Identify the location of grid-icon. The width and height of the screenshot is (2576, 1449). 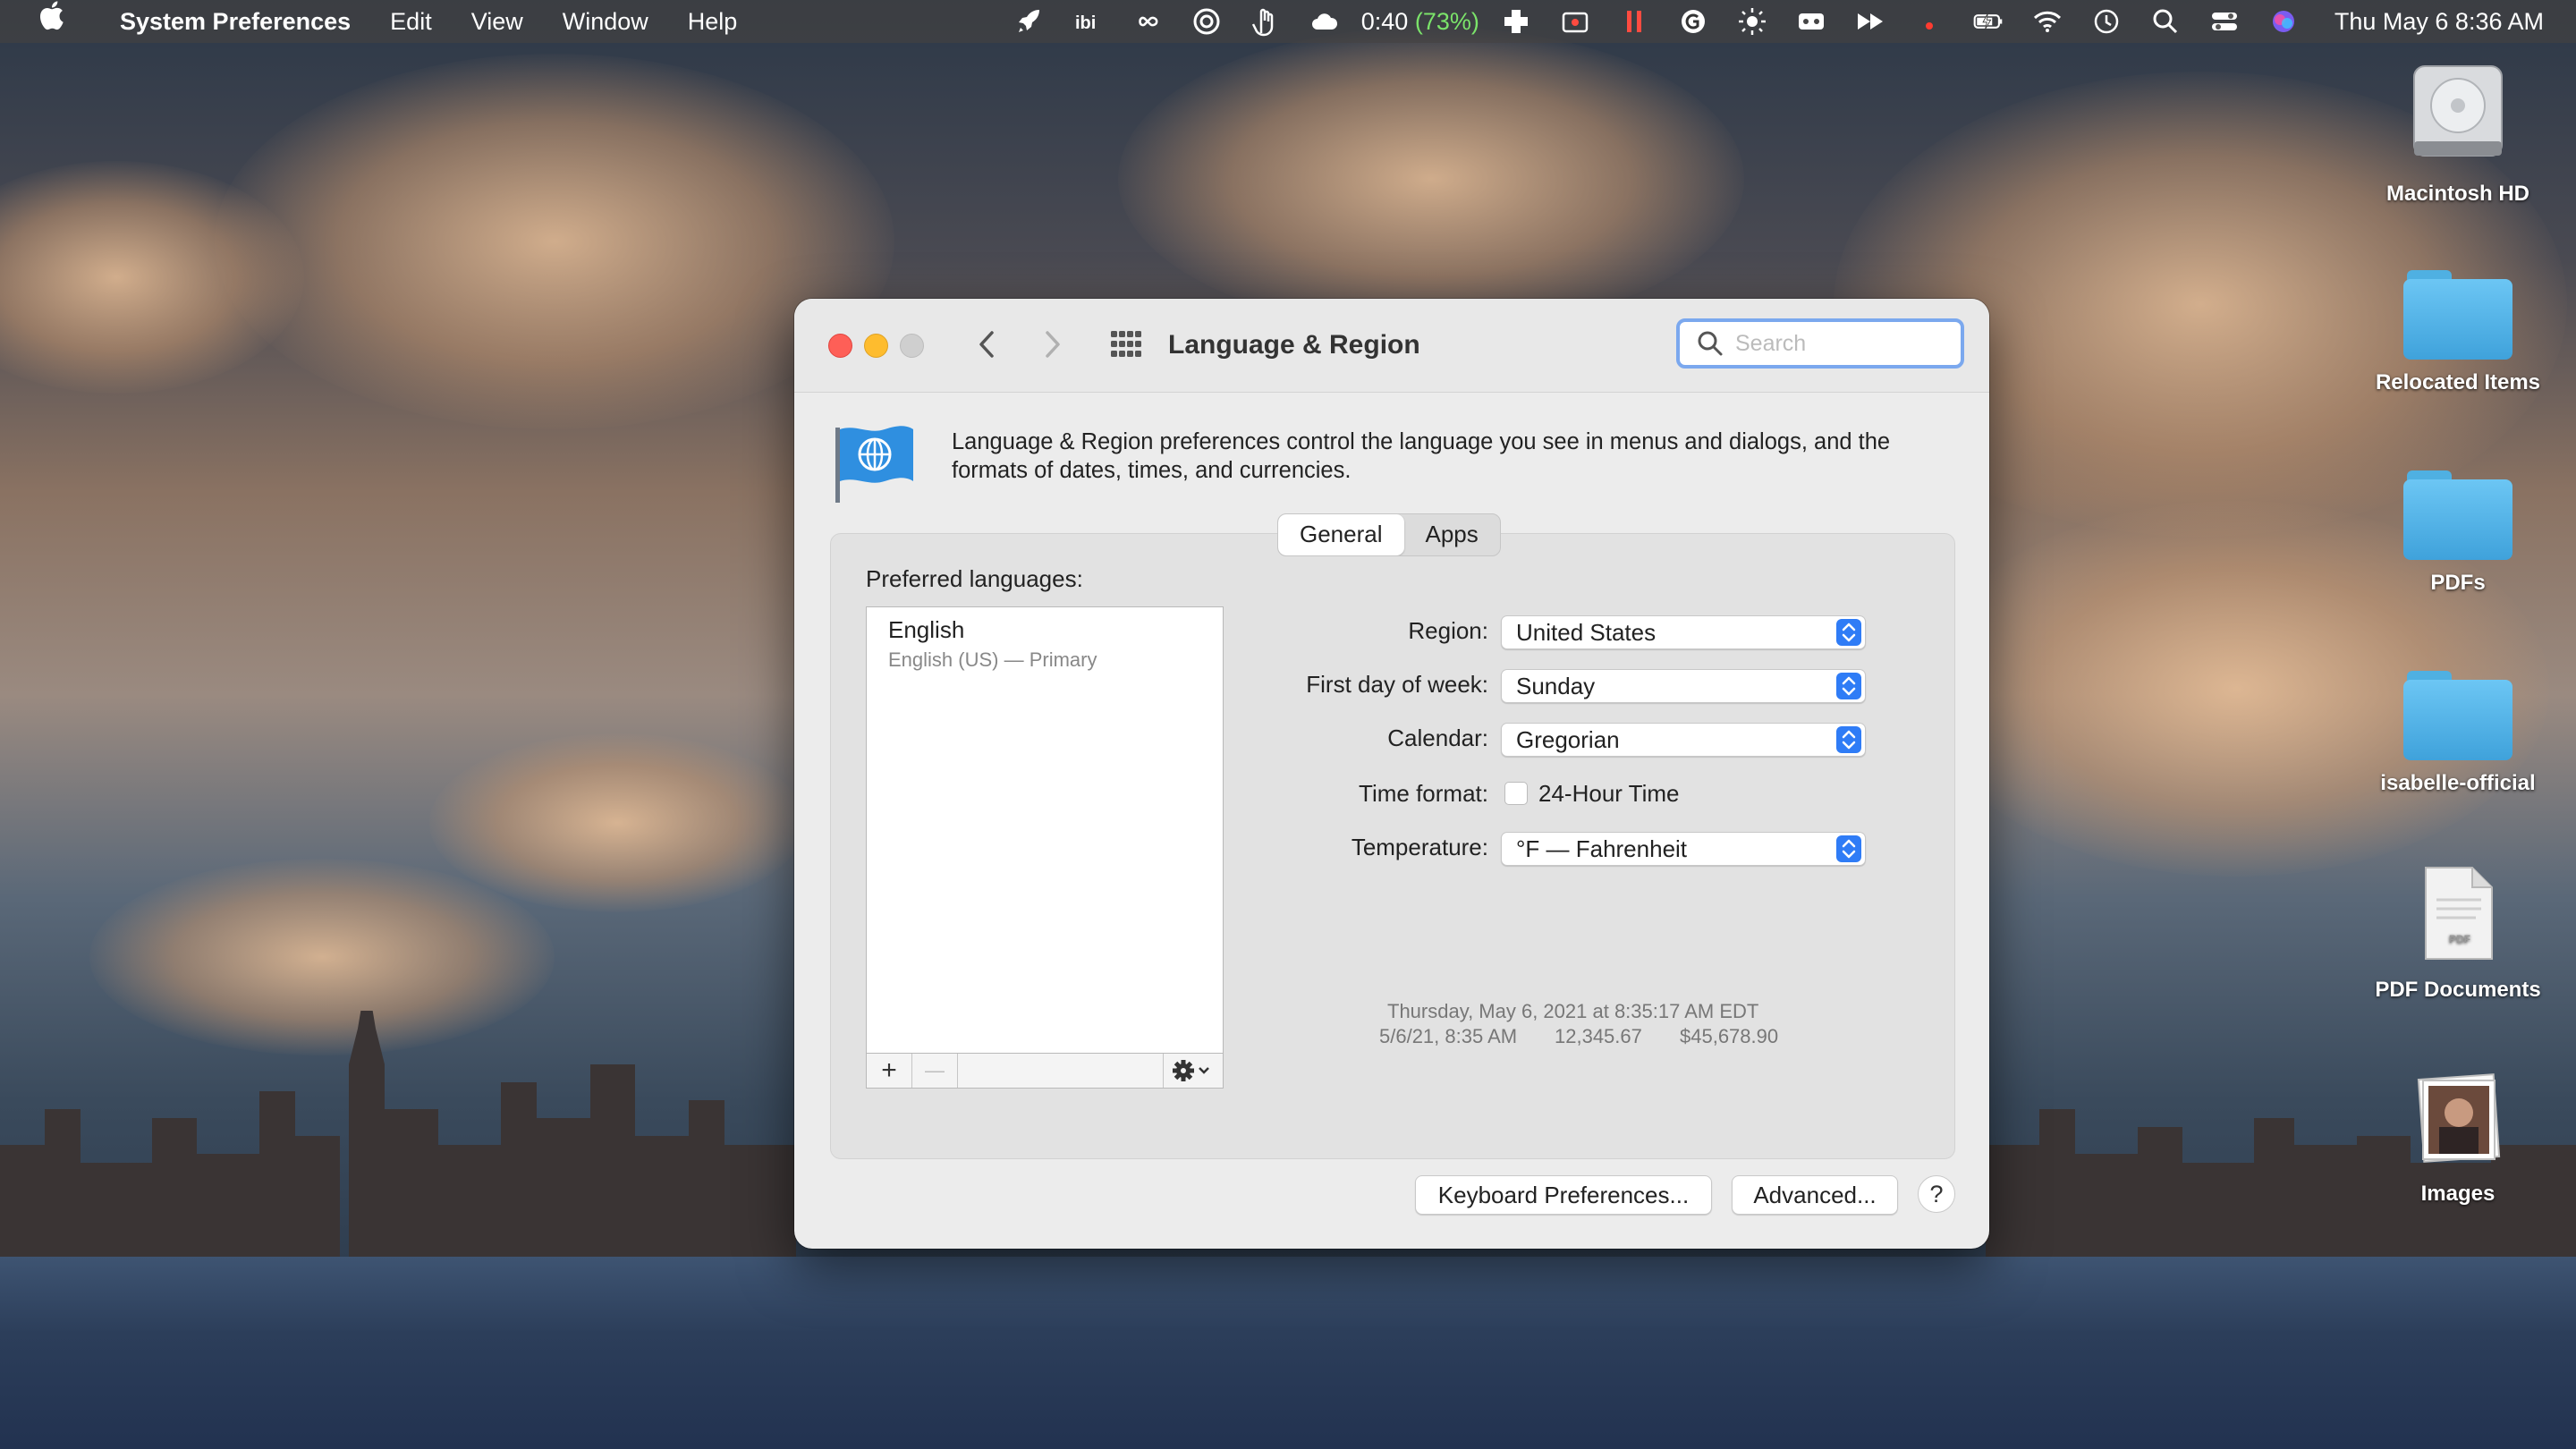
(1126, 344).